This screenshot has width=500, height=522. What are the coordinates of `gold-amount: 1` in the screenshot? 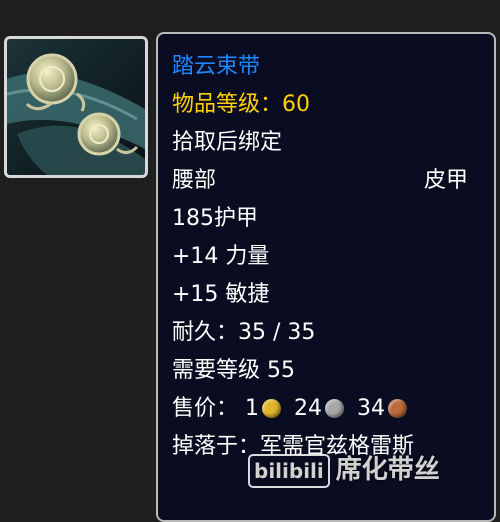 It's located at (252, 408).